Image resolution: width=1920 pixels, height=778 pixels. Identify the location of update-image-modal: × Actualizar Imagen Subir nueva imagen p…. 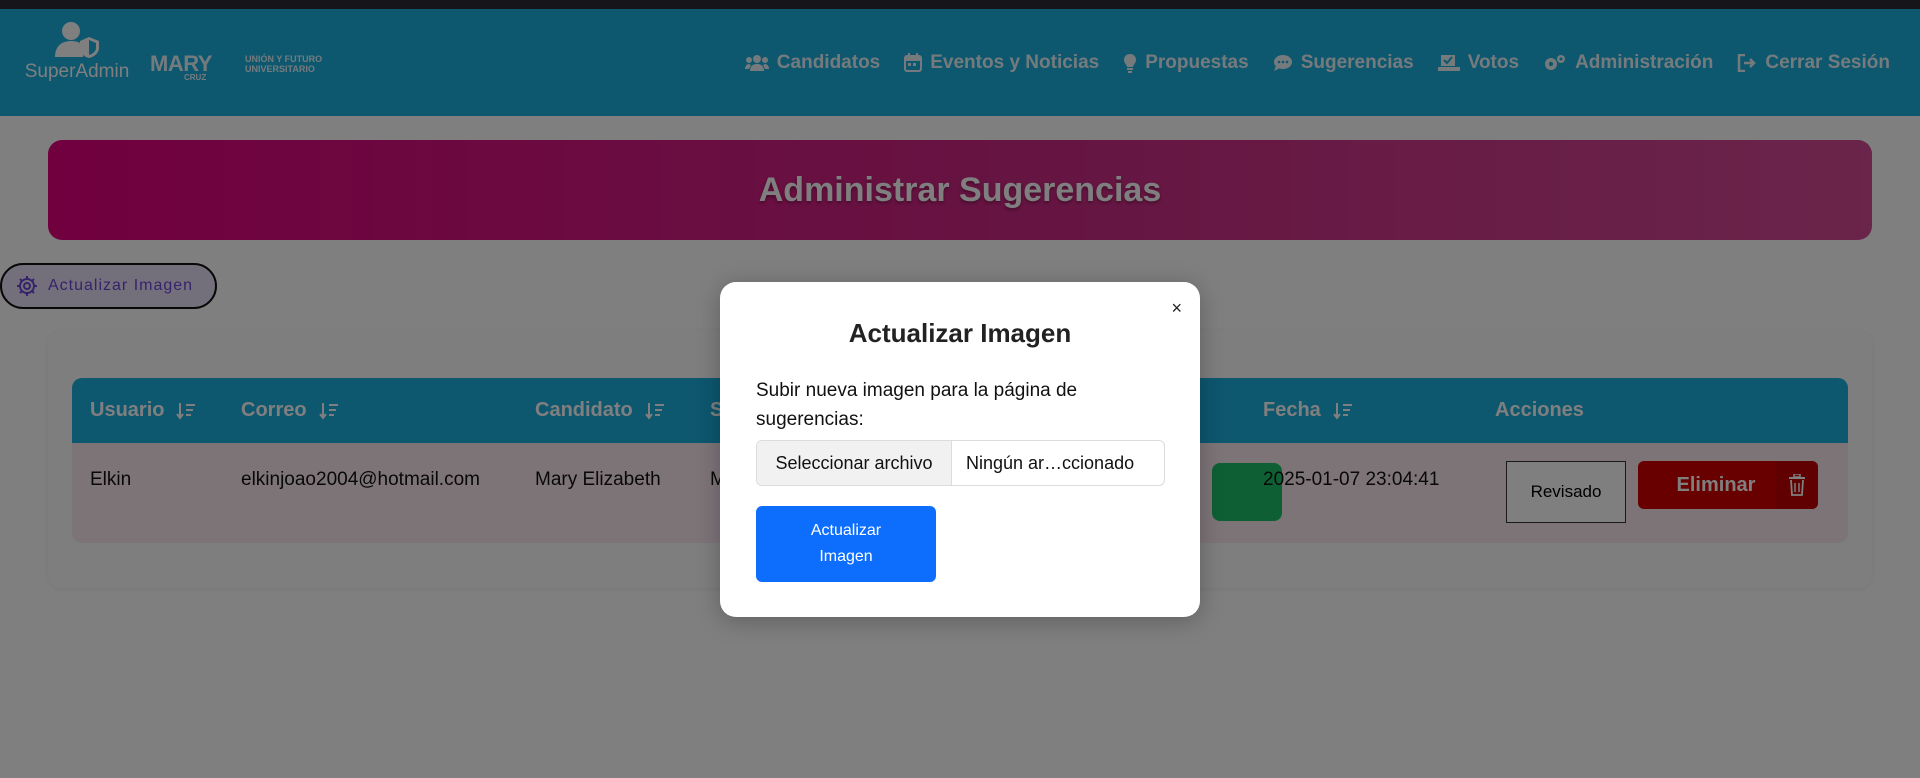
(960, 449).